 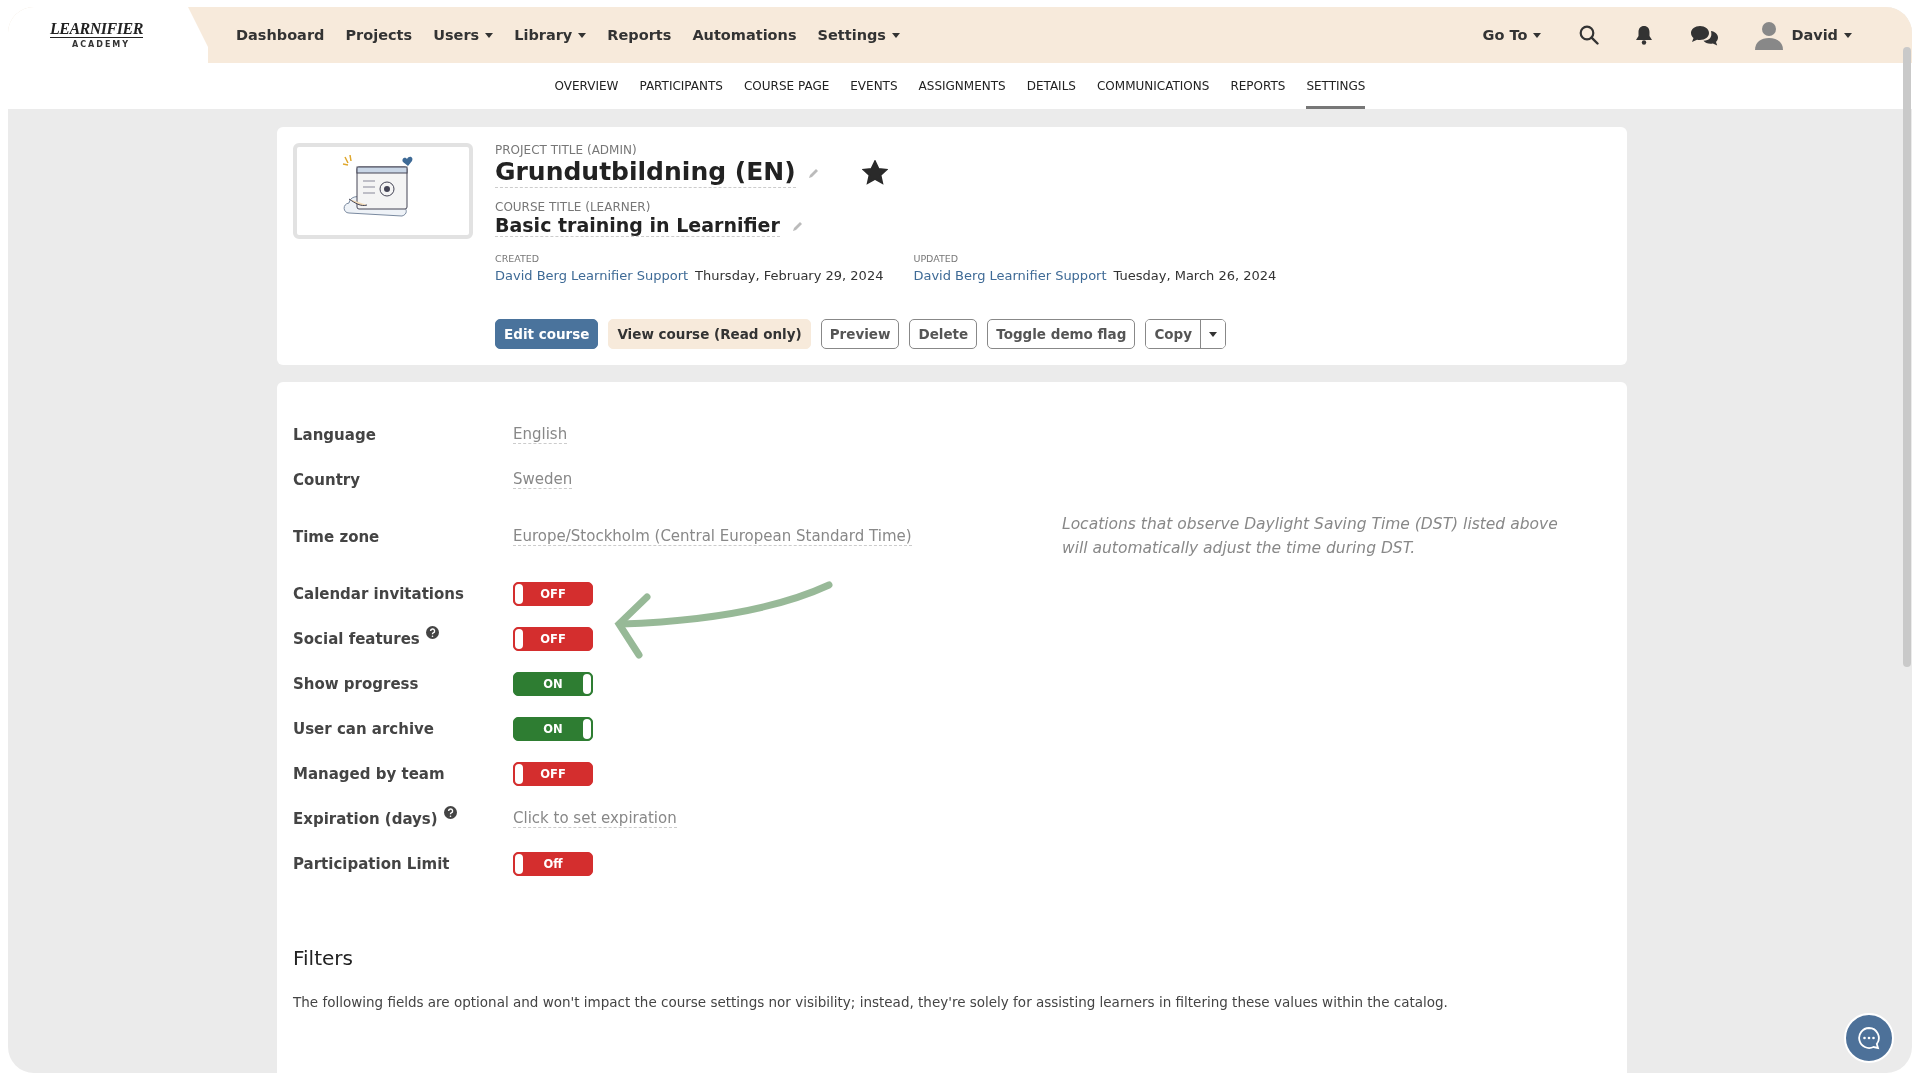 I want to click on setting-label: Expiration (days), so click(x=365, y=818).